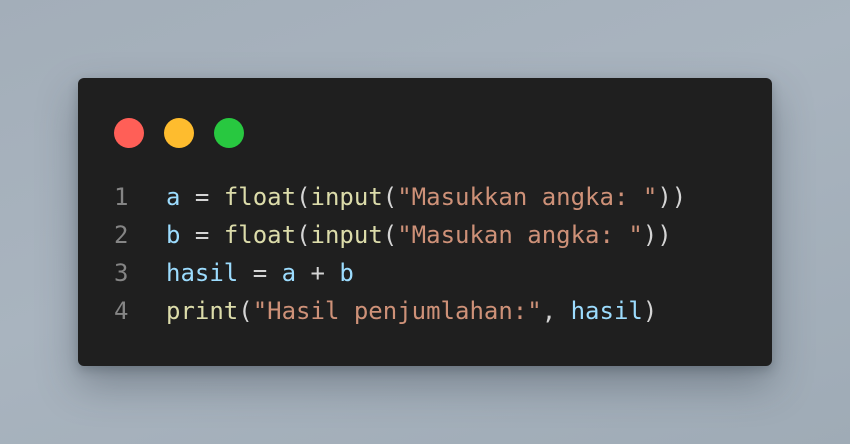 This screenshot has width=850, height=444. I want to click on code-token: "Masukkan angka: ", so click(527, 197).